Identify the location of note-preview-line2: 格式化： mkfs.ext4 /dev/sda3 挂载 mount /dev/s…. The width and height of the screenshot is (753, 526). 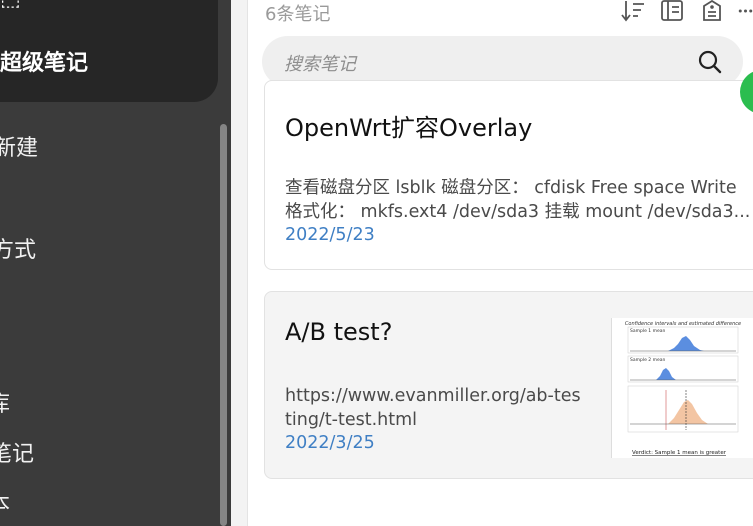
(518, 212).